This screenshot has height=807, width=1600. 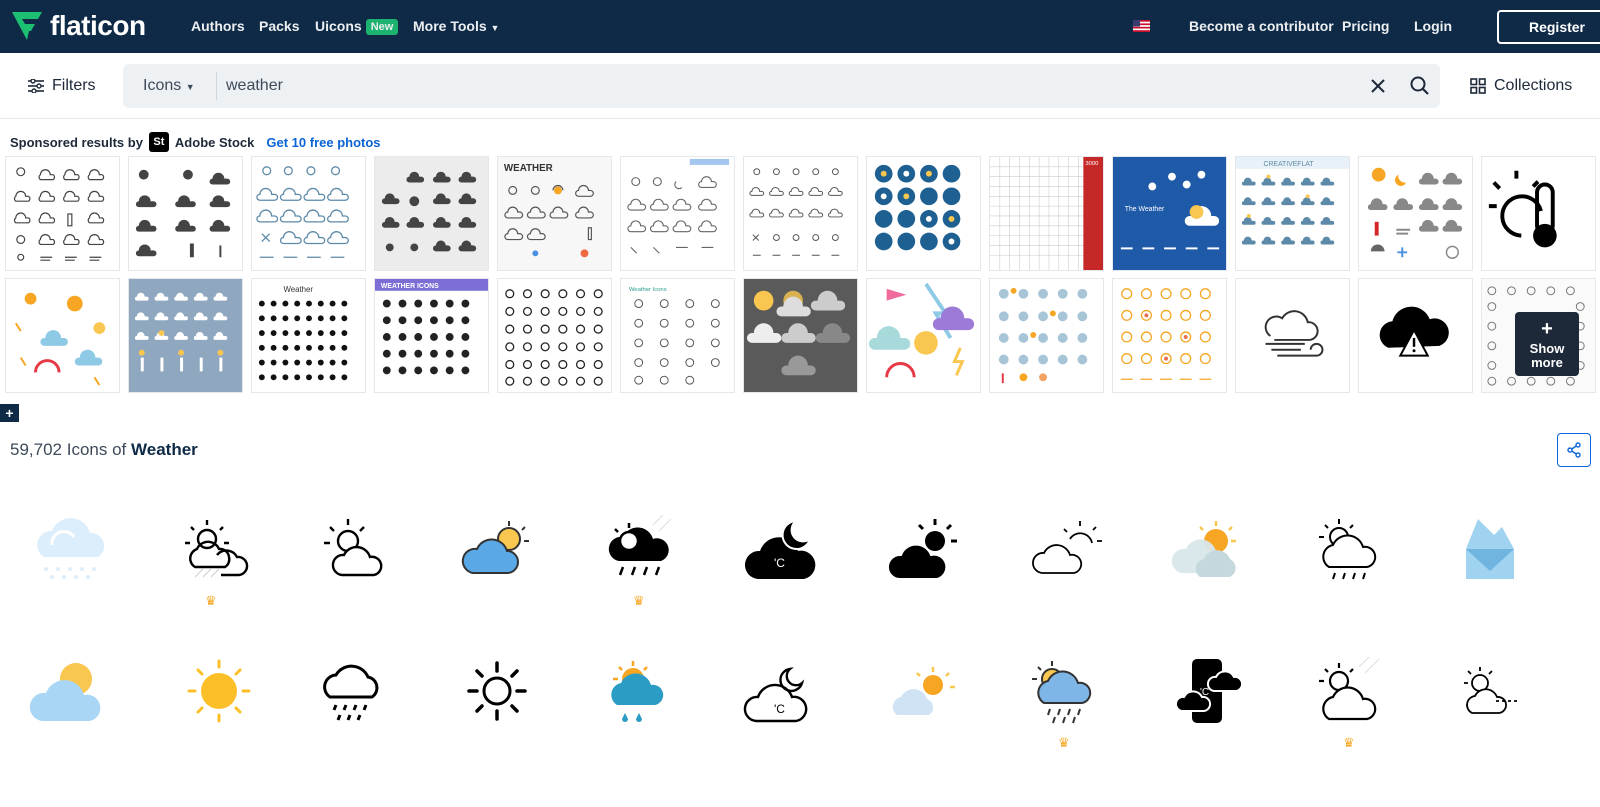 I want to click on search-box: Icons ▼, so click(x=781, y=86).